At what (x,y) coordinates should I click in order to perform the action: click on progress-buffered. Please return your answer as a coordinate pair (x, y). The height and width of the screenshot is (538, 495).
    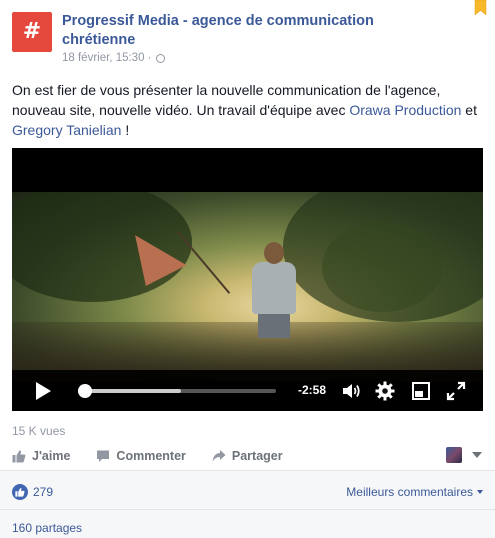
    Looking at the image, I should click on (129, 391).